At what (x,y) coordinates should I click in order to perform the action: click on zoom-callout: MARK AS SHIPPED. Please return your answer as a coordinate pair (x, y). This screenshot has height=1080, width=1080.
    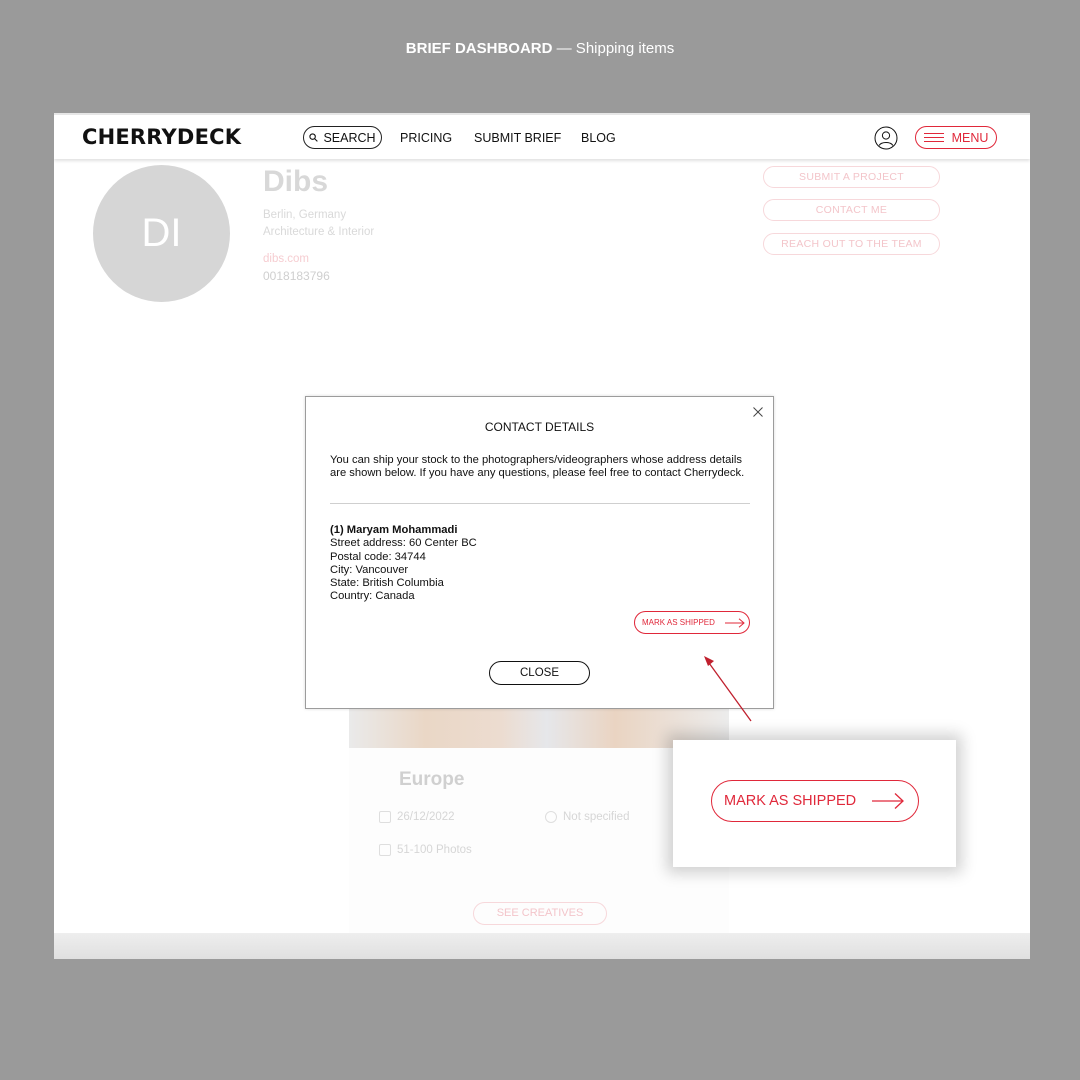
    Looking at the image, I should click on (814, 803).